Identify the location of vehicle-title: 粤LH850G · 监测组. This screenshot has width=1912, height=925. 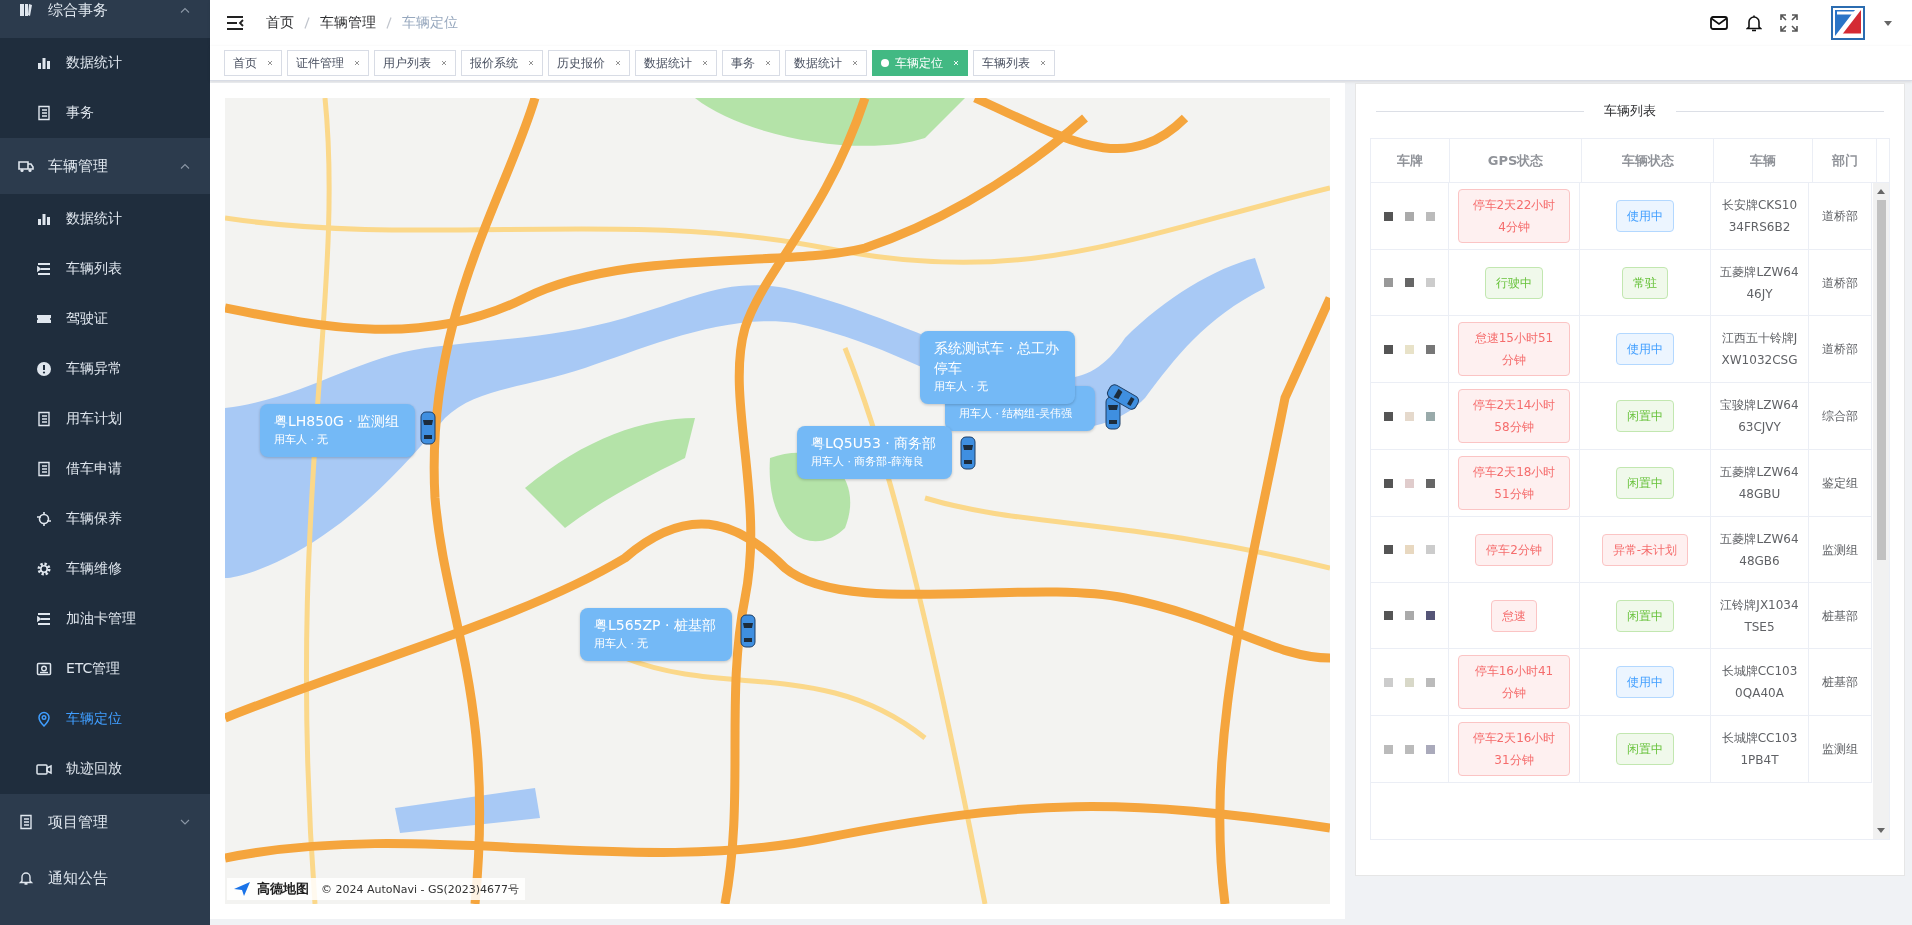
(337, 421).